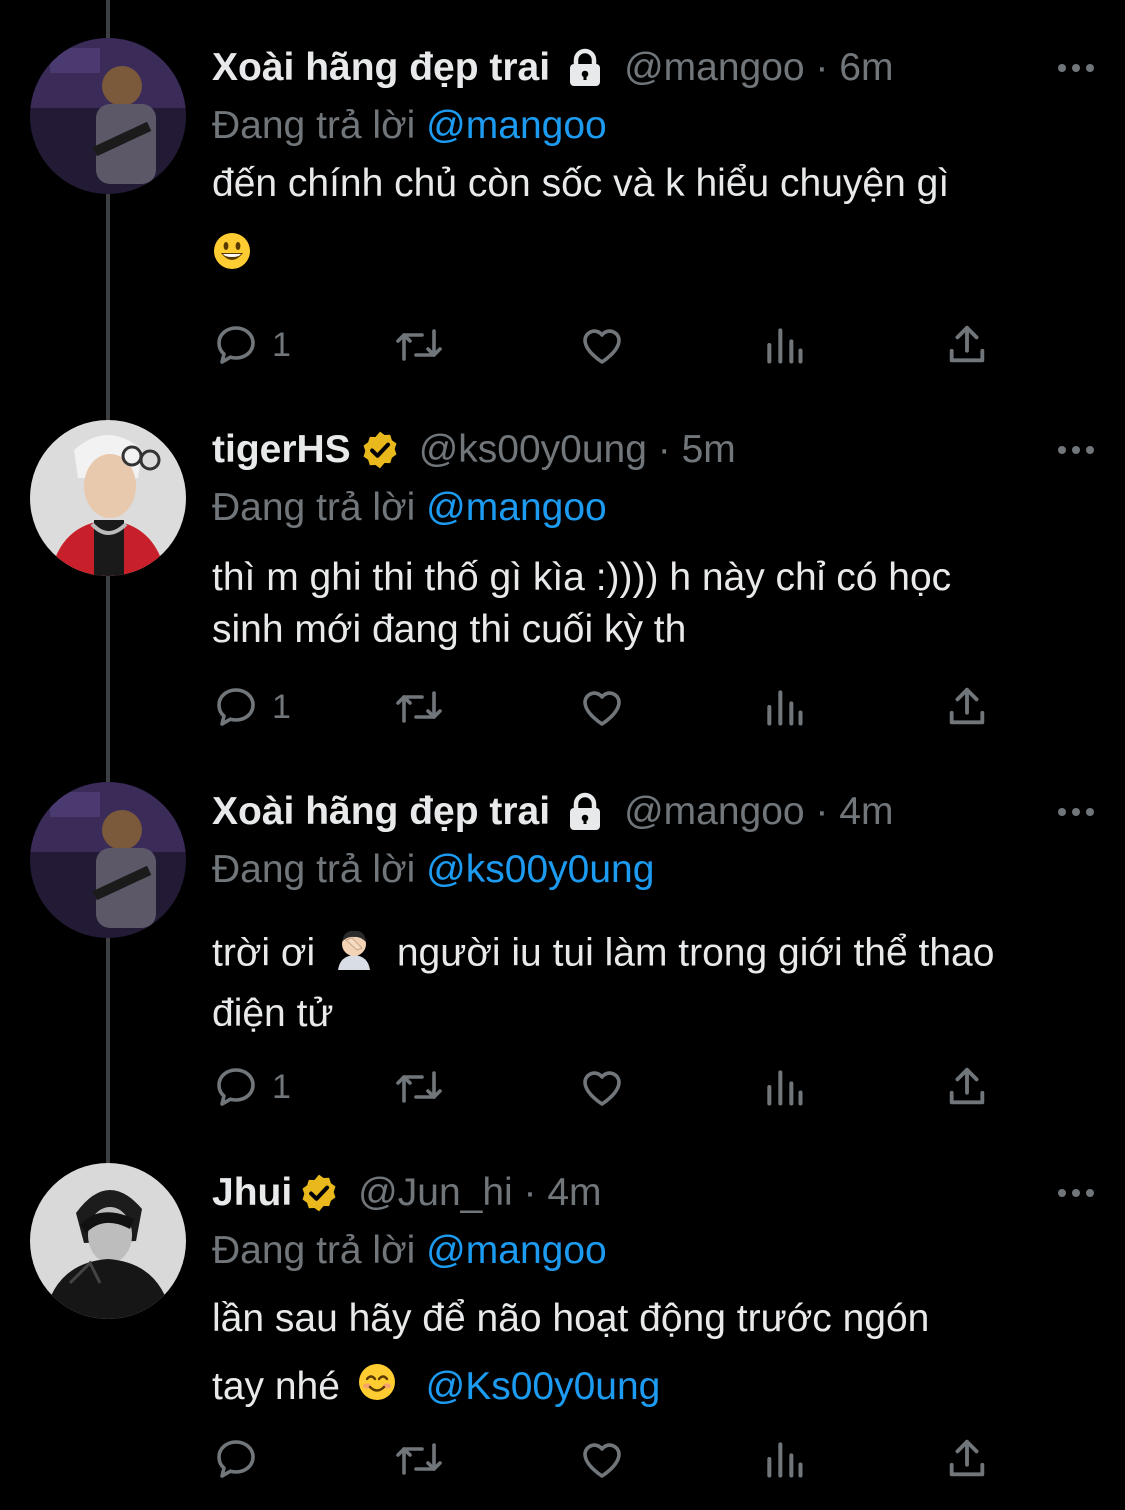 The height and width of the screenshot is (1510, 1125). I want to click on tweet-text-line: sinh mới đang thi cuối kỳ th, so click(449, 629).